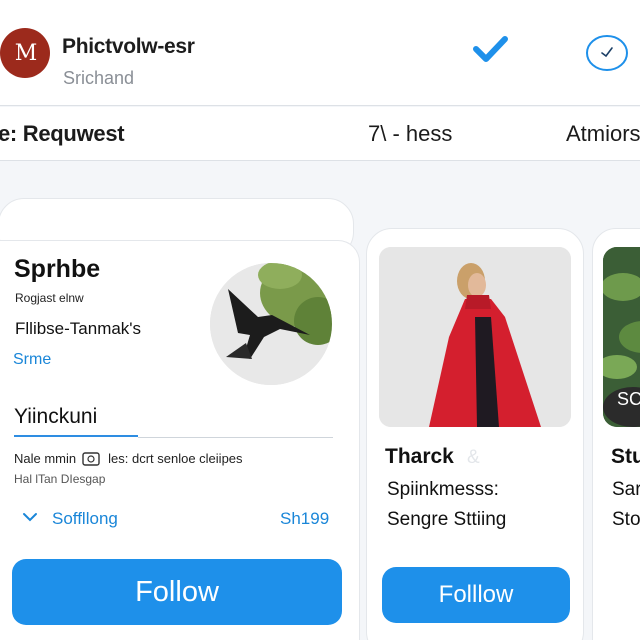  What do you see at coordinates (177, 592) in the screenshot?
I see `follow-button: Follow` at bounding box center [177, 592].